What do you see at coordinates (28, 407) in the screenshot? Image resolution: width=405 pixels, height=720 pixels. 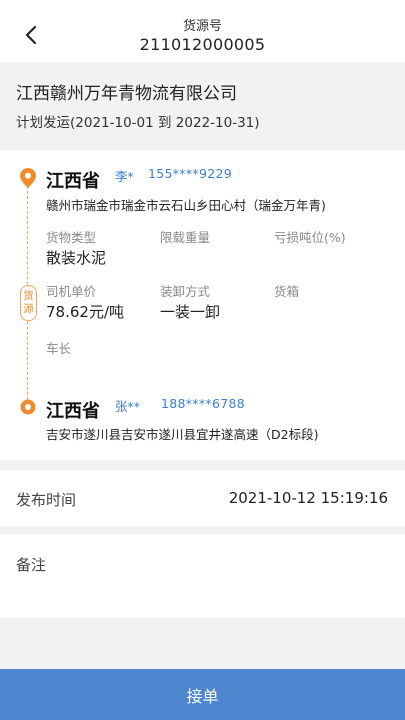 I see `destination-dot-icon` at bounding box center [28, 407].